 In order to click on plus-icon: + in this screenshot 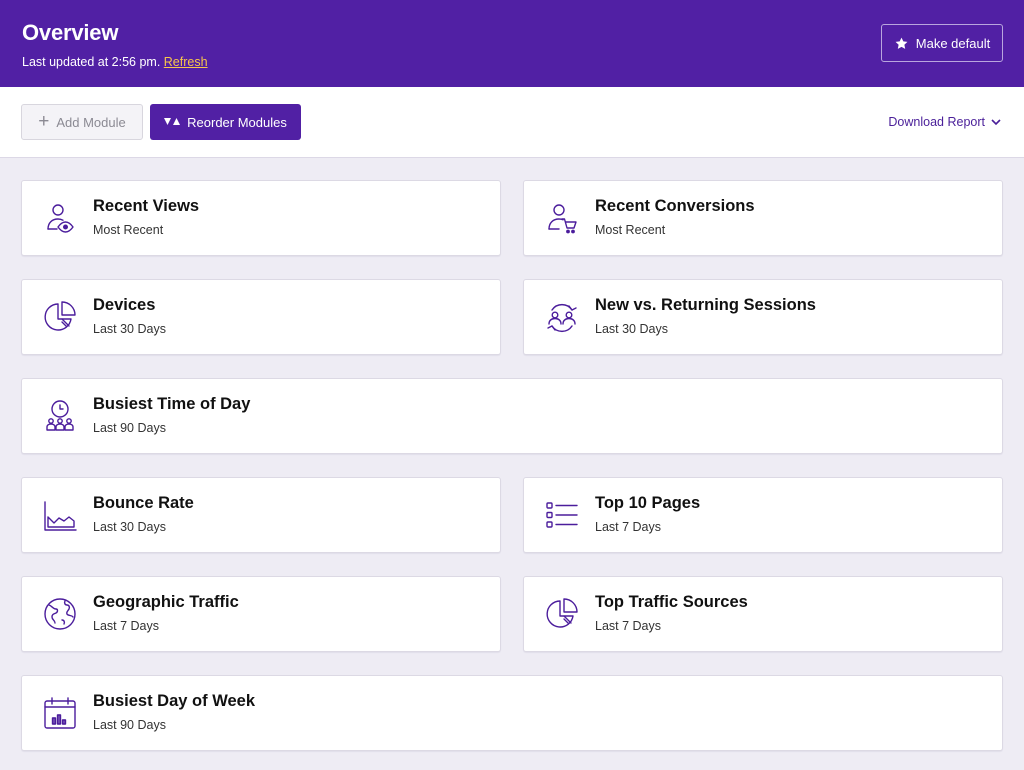, I will do `click(44, 121)`.